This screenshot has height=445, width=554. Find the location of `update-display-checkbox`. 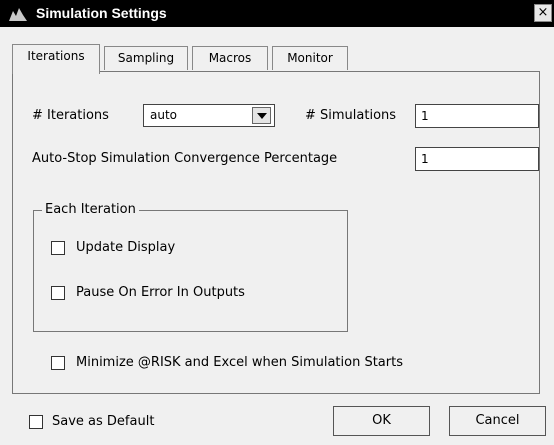

update-display-checkbox is located at coordinates (58, 248).